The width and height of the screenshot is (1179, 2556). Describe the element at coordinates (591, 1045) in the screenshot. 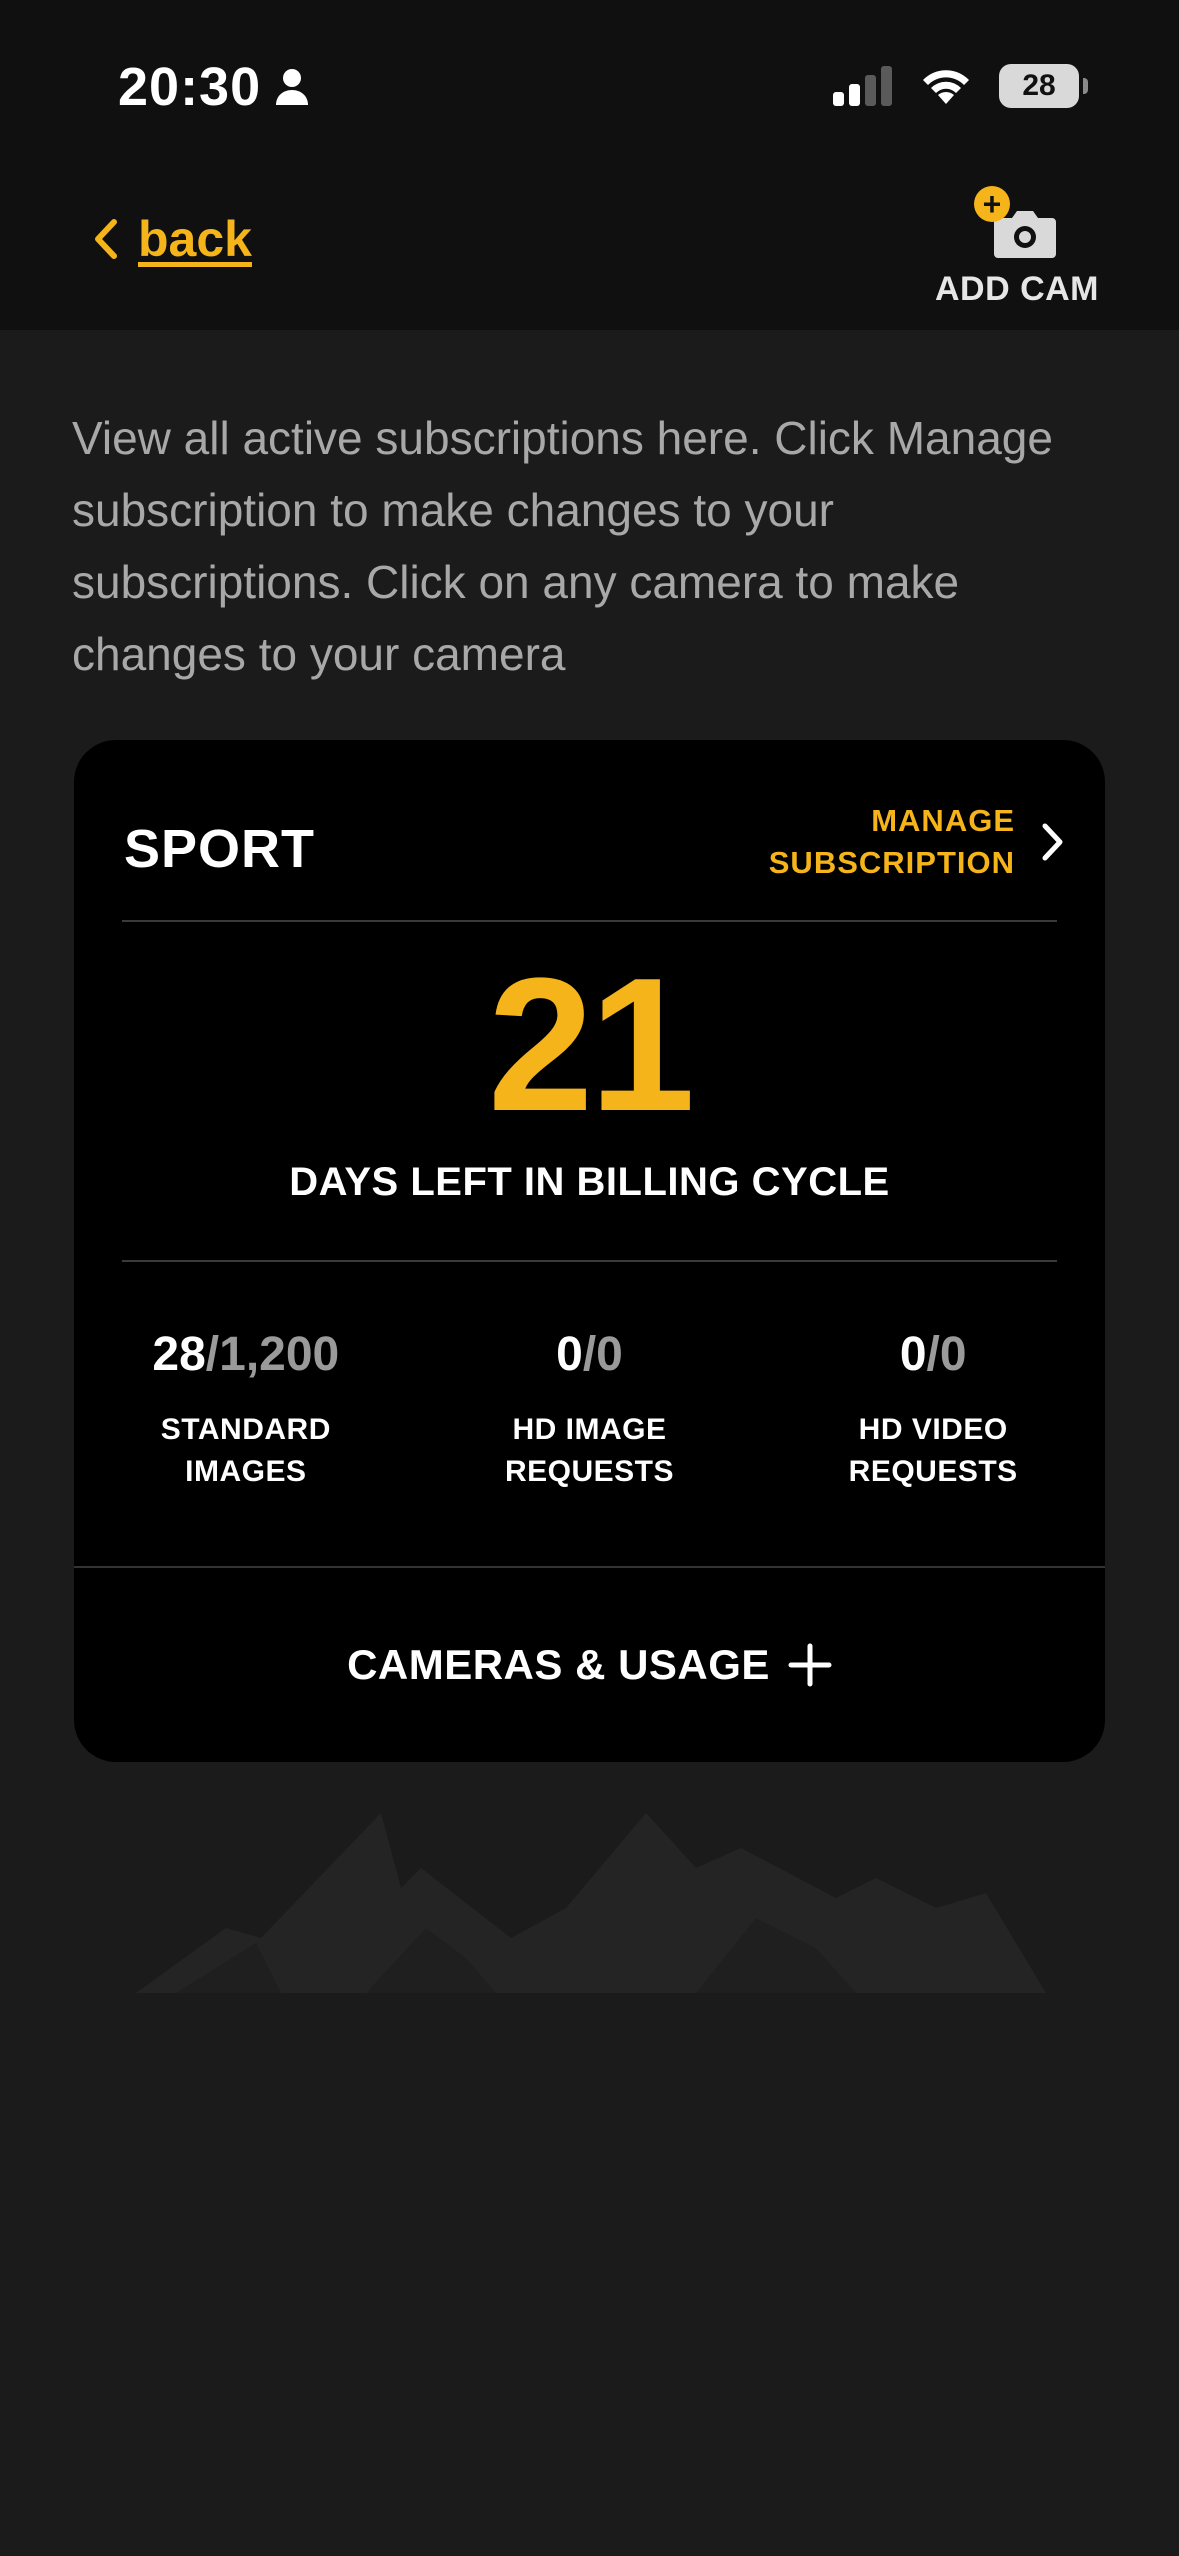

I see `days-left-number: 21` at that location.